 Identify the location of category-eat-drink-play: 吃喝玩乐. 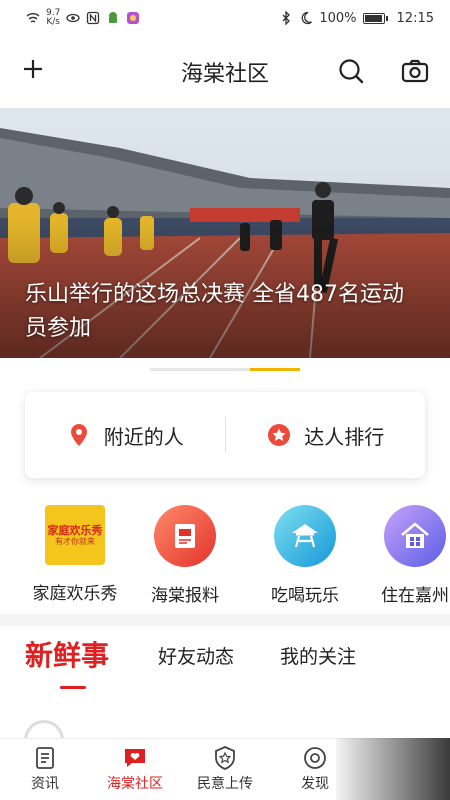
(305, 555).